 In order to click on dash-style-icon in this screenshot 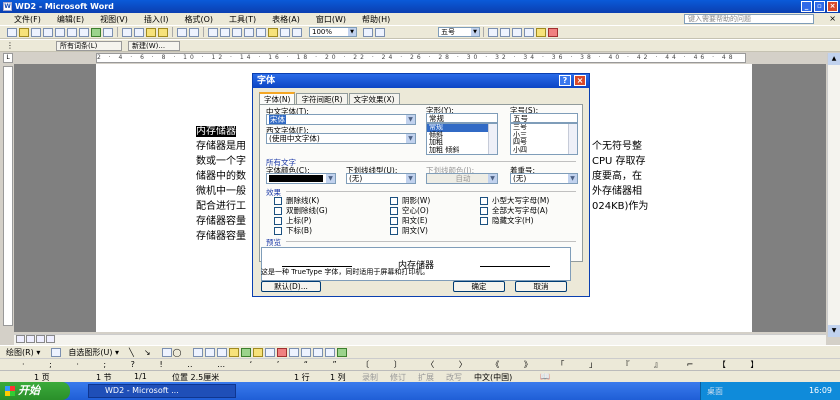, I will do `click(305, 352)`.